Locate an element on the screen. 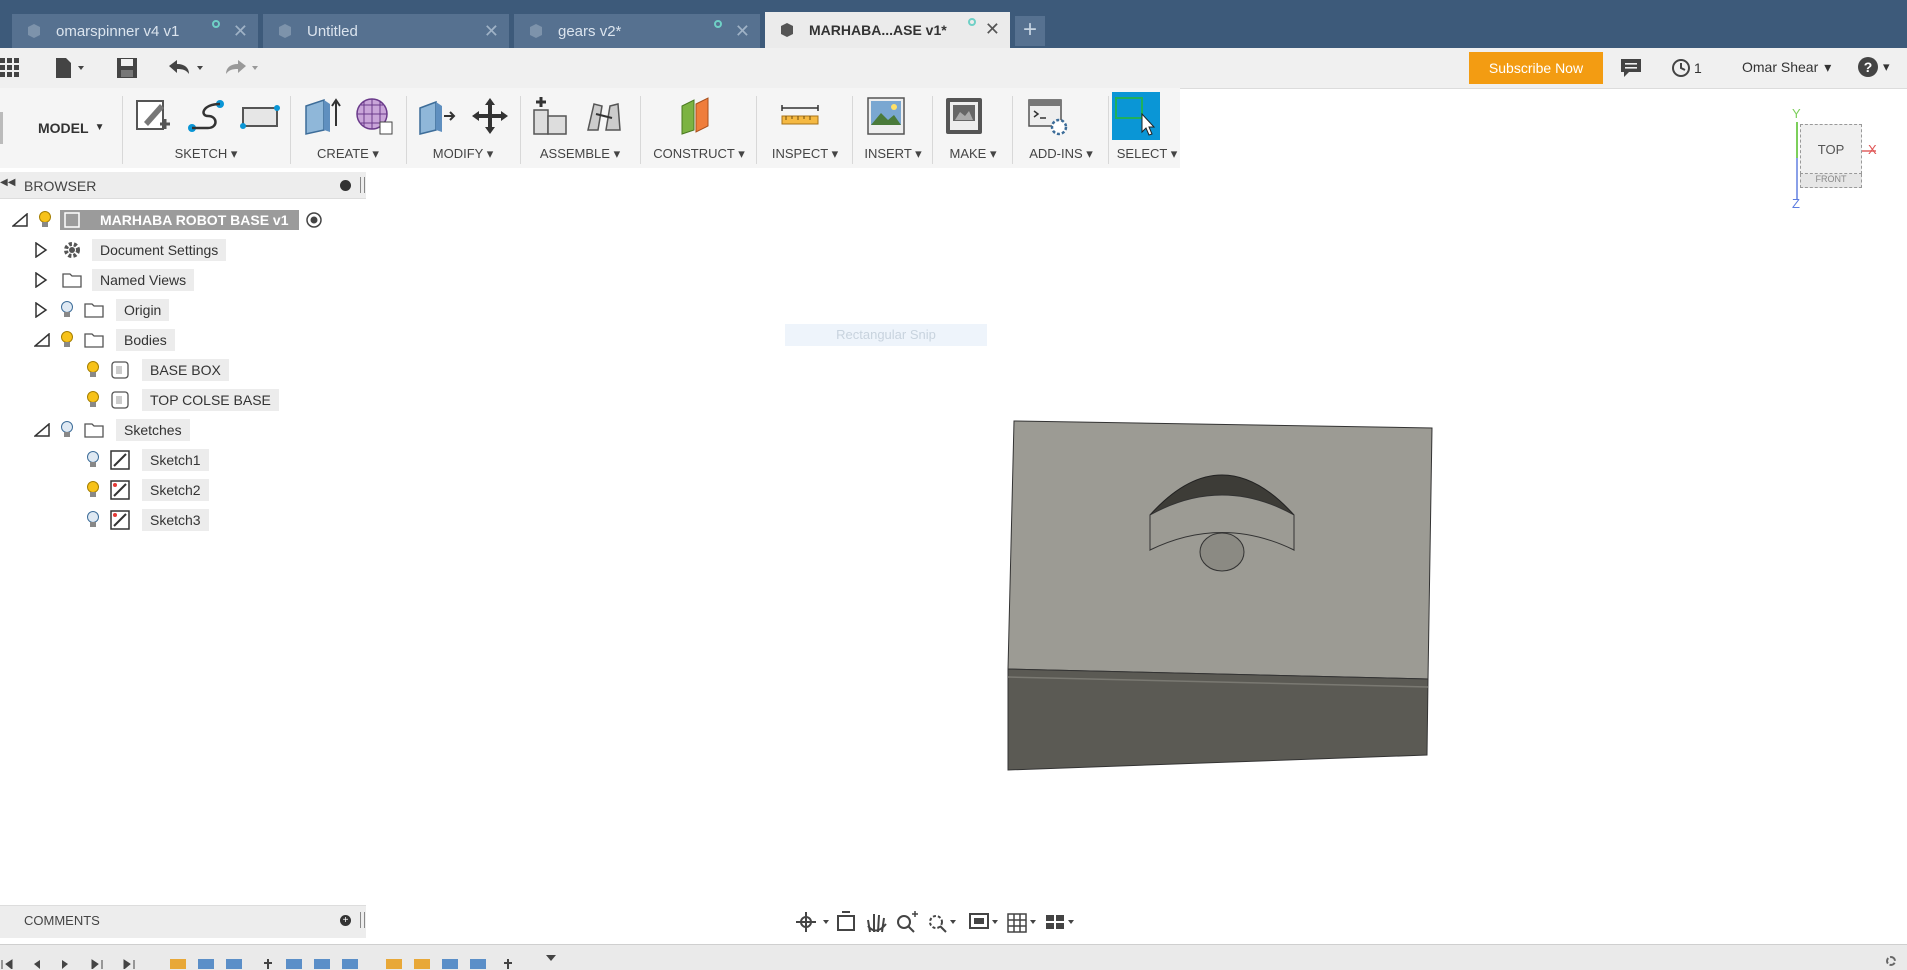 The height and width of the screenshot is (970, 1907). form-icon is located at coordinates (374, 116).